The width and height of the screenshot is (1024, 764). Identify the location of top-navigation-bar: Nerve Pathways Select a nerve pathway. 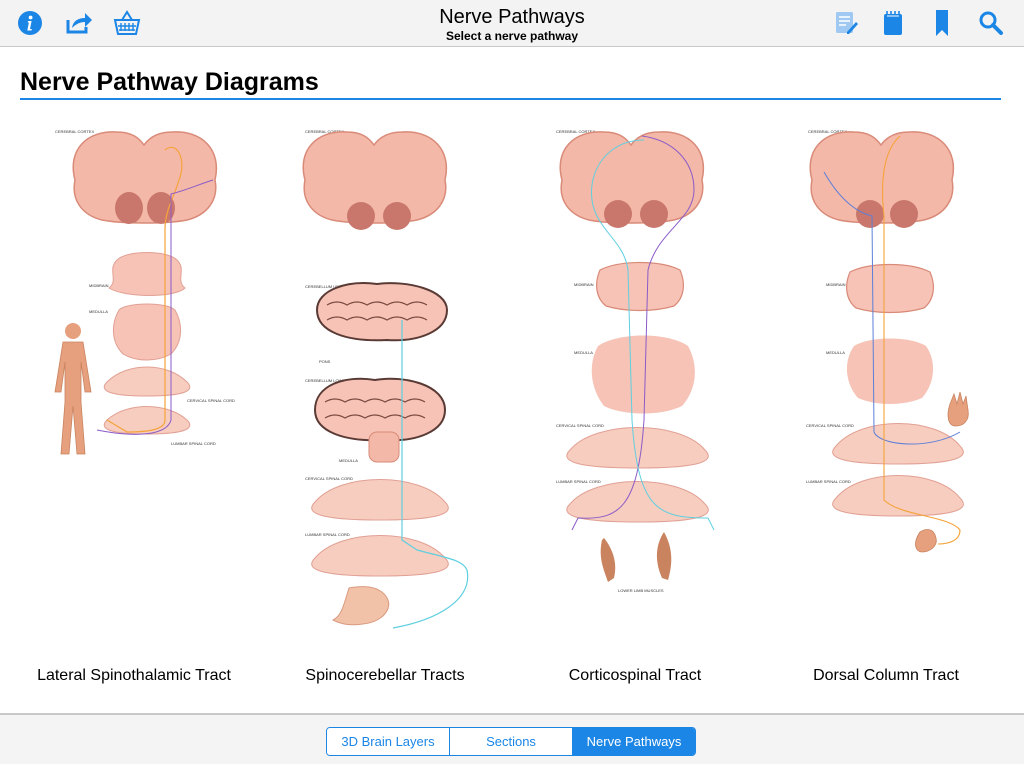
(512, 23).